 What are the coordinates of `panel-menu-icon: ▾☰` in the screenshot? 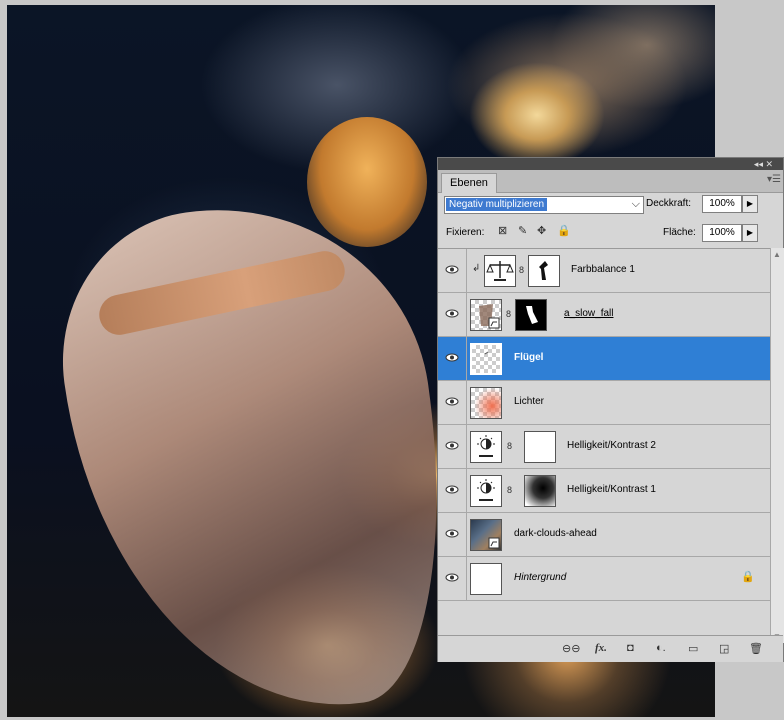 It's located at (774, 179).